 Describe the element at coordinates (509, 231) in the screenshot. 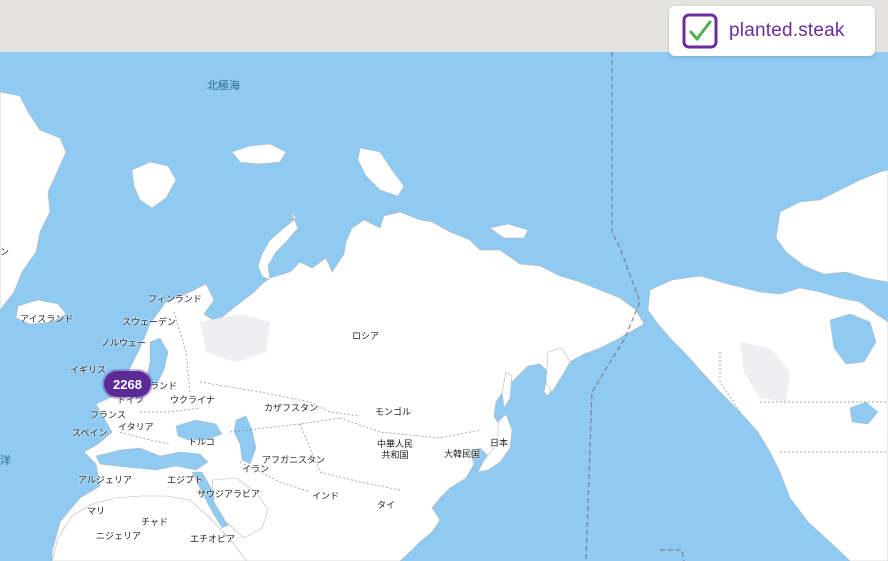

I see `new-siberian-islands` at that location.